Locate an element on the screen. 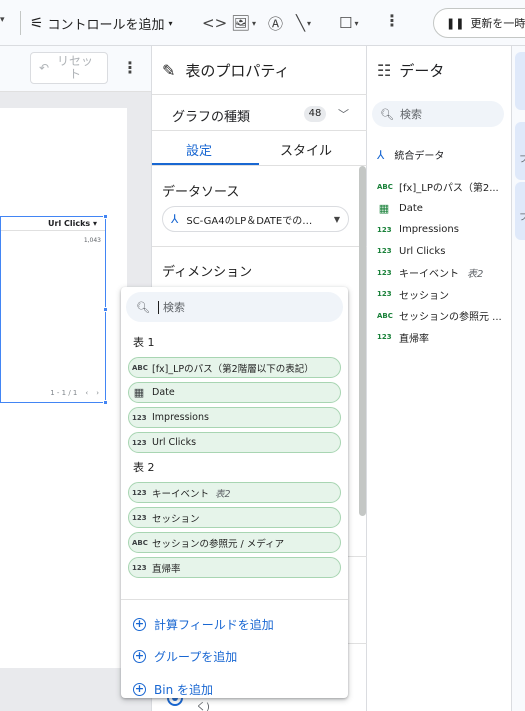 Image resolution: width=525 pixels, height=711 pixels. toolbar-divider is located at coordinates (20, 23).